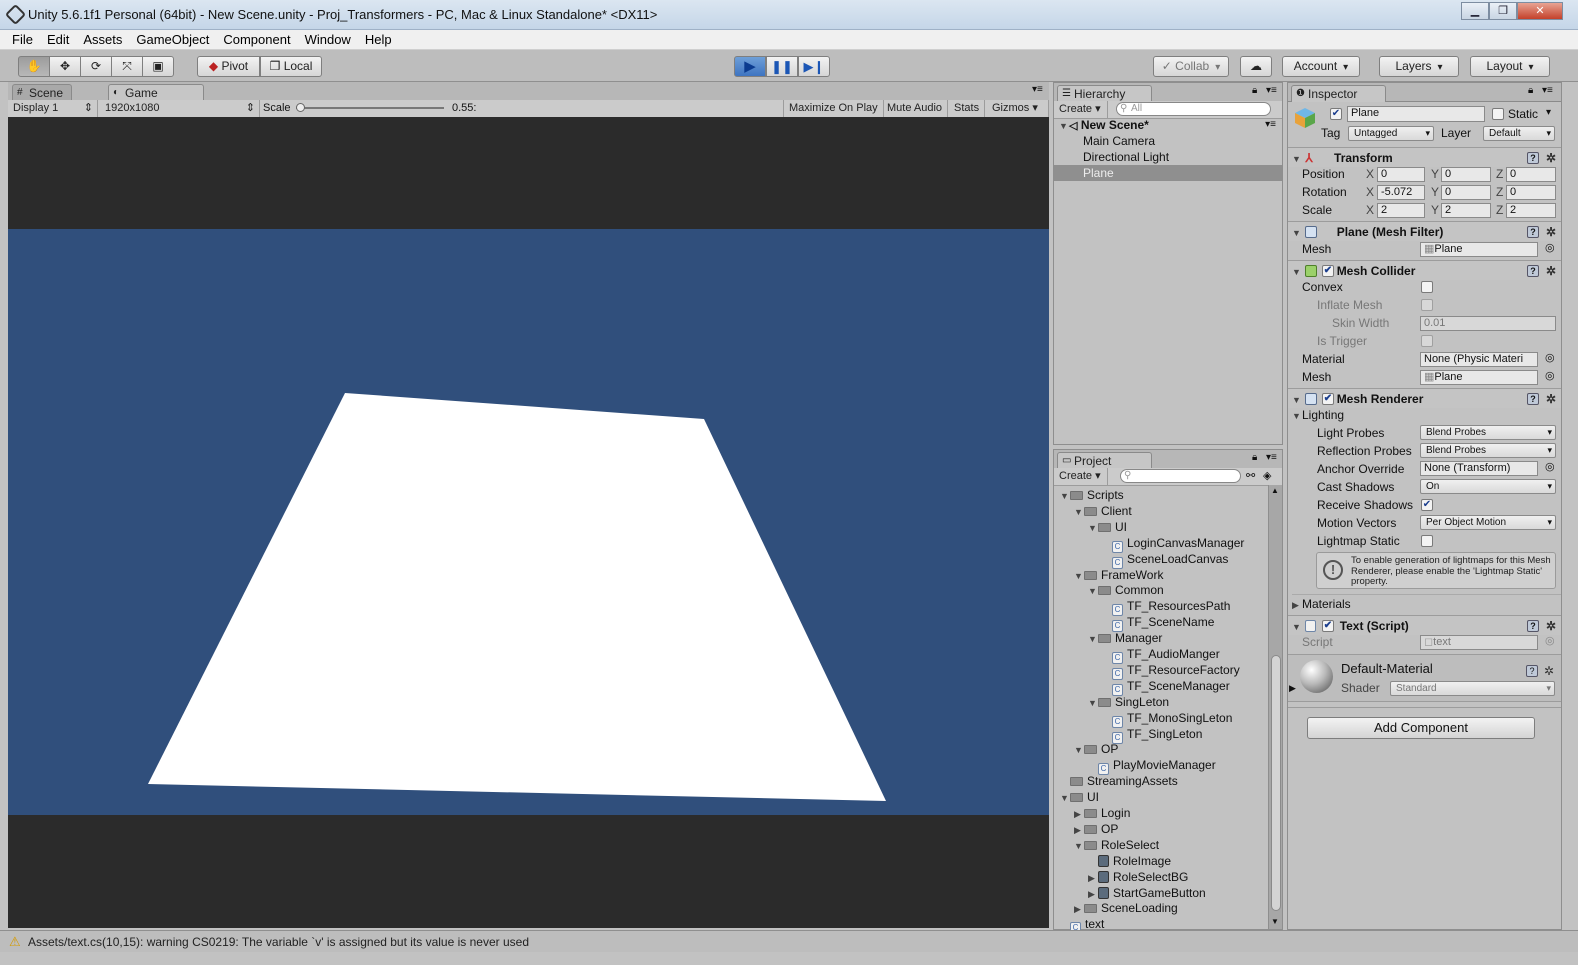 The image size is (1578, 965). Describe the element at coordinates (1427, 505) in the screenshot. I see `receive-shadows-checkbox: ✔` at that location.